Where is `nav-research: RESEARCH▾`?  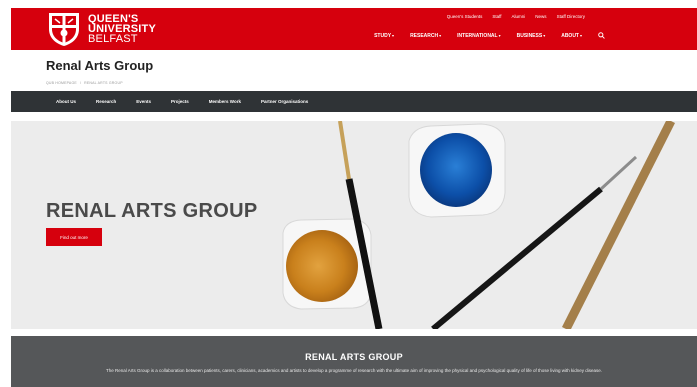 nav-research: RESEARCH▾ is located at coordinates (425, 36).